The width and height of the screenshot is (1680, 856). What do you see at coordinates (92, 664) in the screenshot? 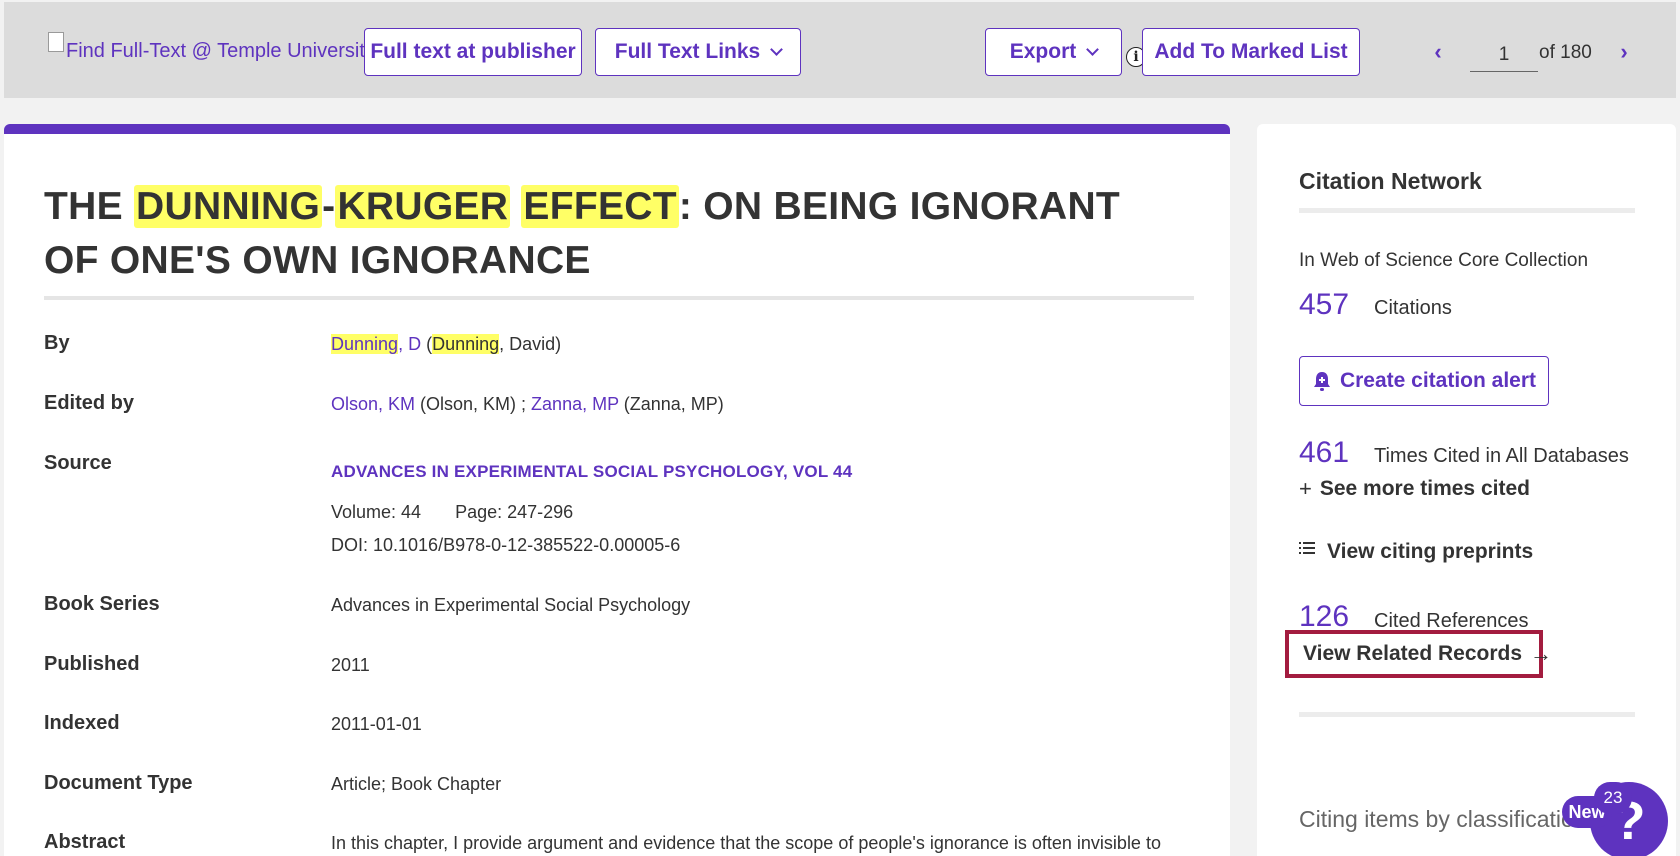
I see `published-label: Published` at bounding box center [92, 664].